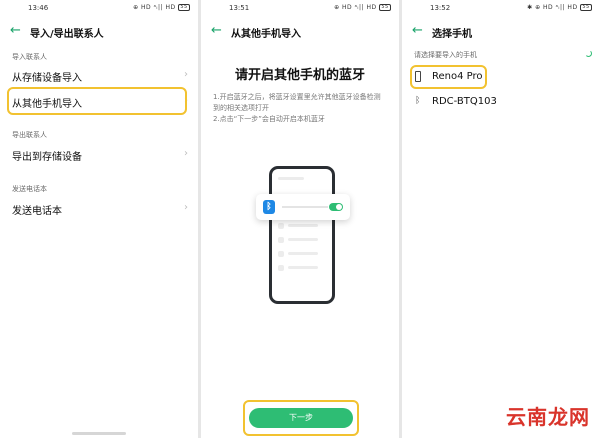  I want to click on page-title: 导入/导出联系人, so click(67, 34).